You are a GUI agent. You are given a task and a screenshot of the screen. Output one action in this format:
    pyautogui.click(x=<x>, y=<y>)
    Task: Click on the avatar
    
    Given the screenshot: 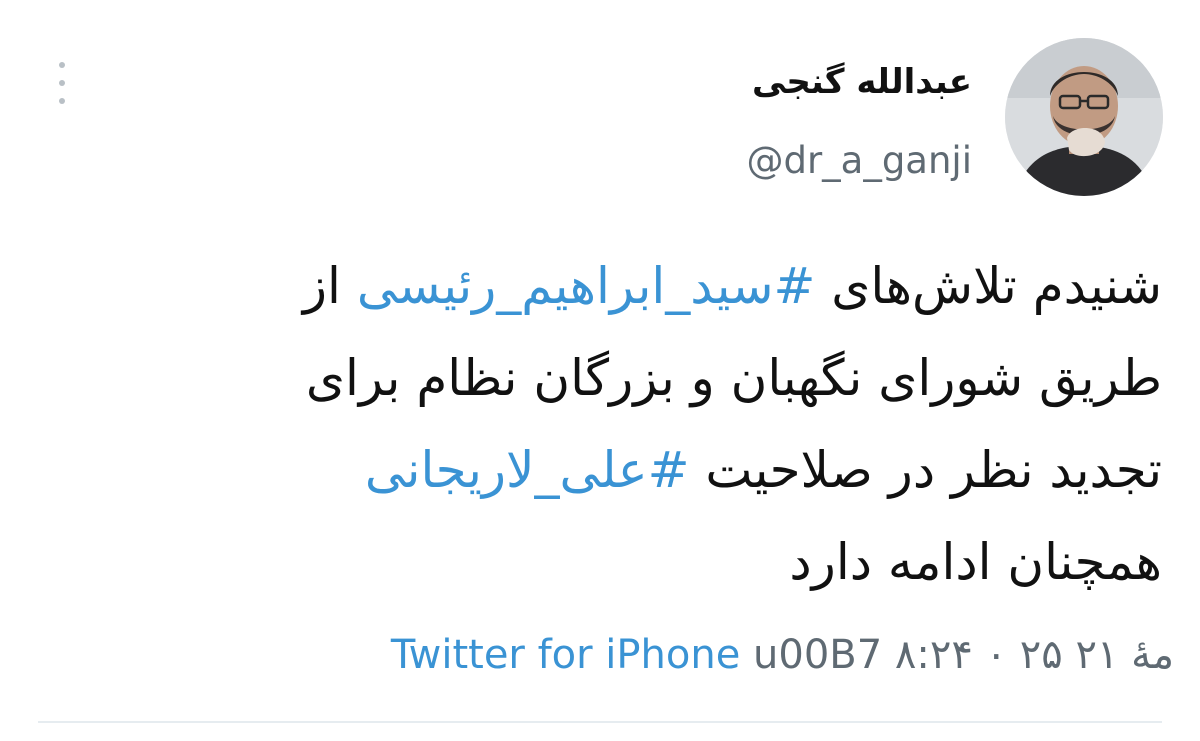 What is the action you would take?
    pyautogui.click(x=1084, y=117)
    